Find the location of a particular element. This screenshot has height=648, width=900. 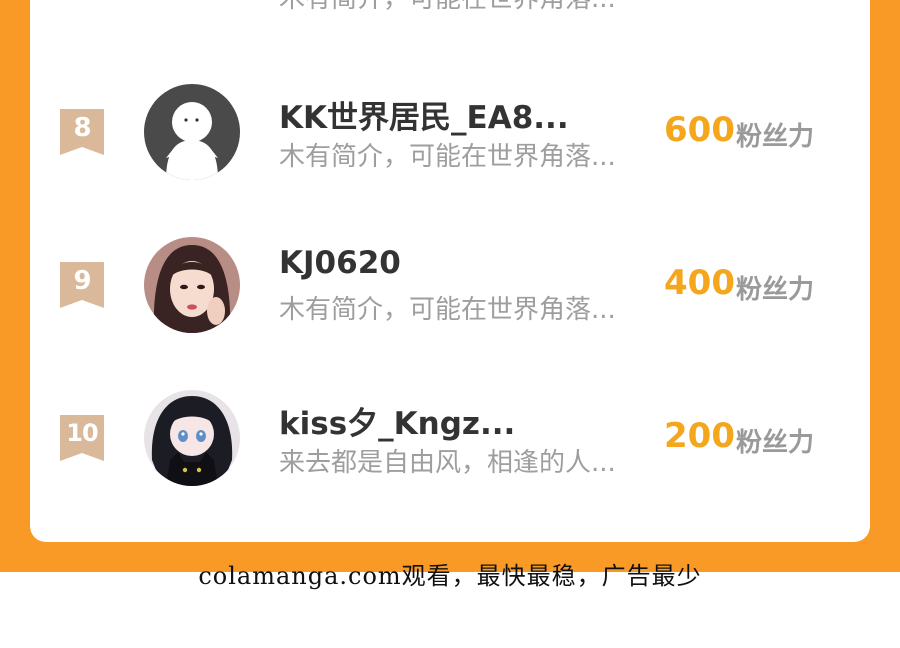

fan-score: 200 is located at coordinates (699, 436).